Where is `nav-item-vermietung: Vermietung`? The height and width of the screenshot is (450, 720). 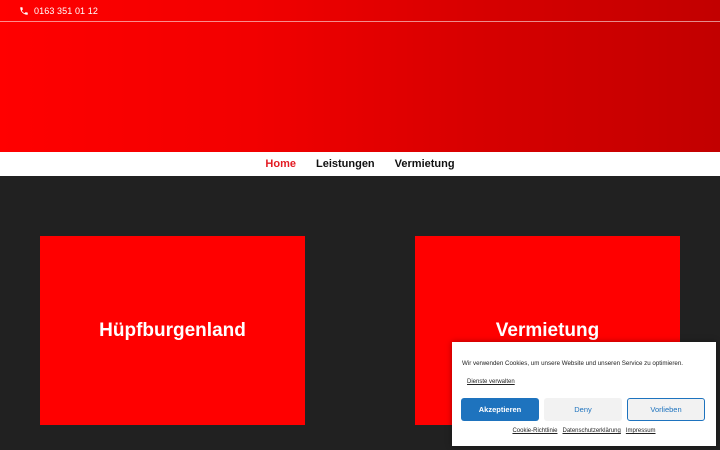 nav-item-vermietung: Vermietung is located at coordinates (425, 164).